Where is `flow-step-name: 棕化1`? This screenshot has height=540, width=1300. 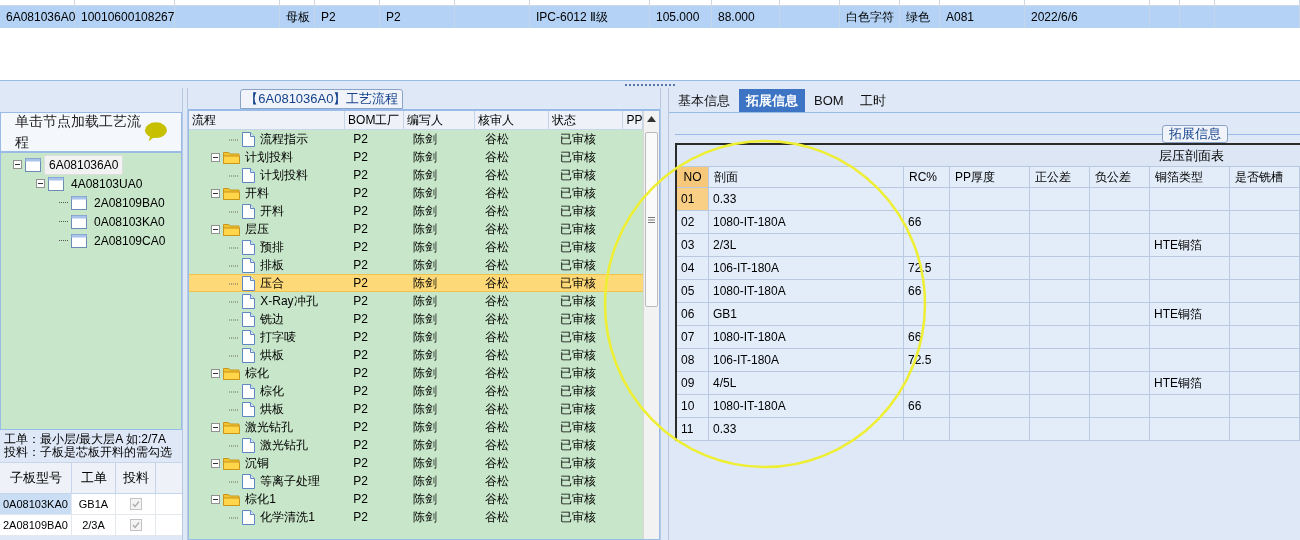
flow-step-name: 棕化1 is located at coordinates (260, 499).